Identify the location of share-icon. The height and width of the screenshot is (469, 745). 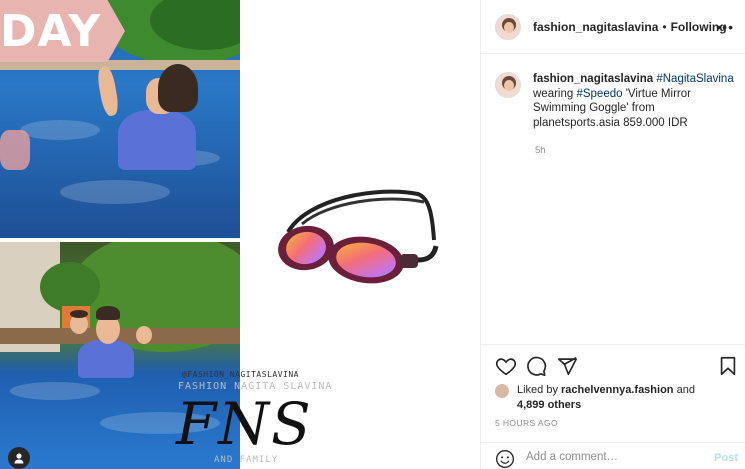
(567, 366).